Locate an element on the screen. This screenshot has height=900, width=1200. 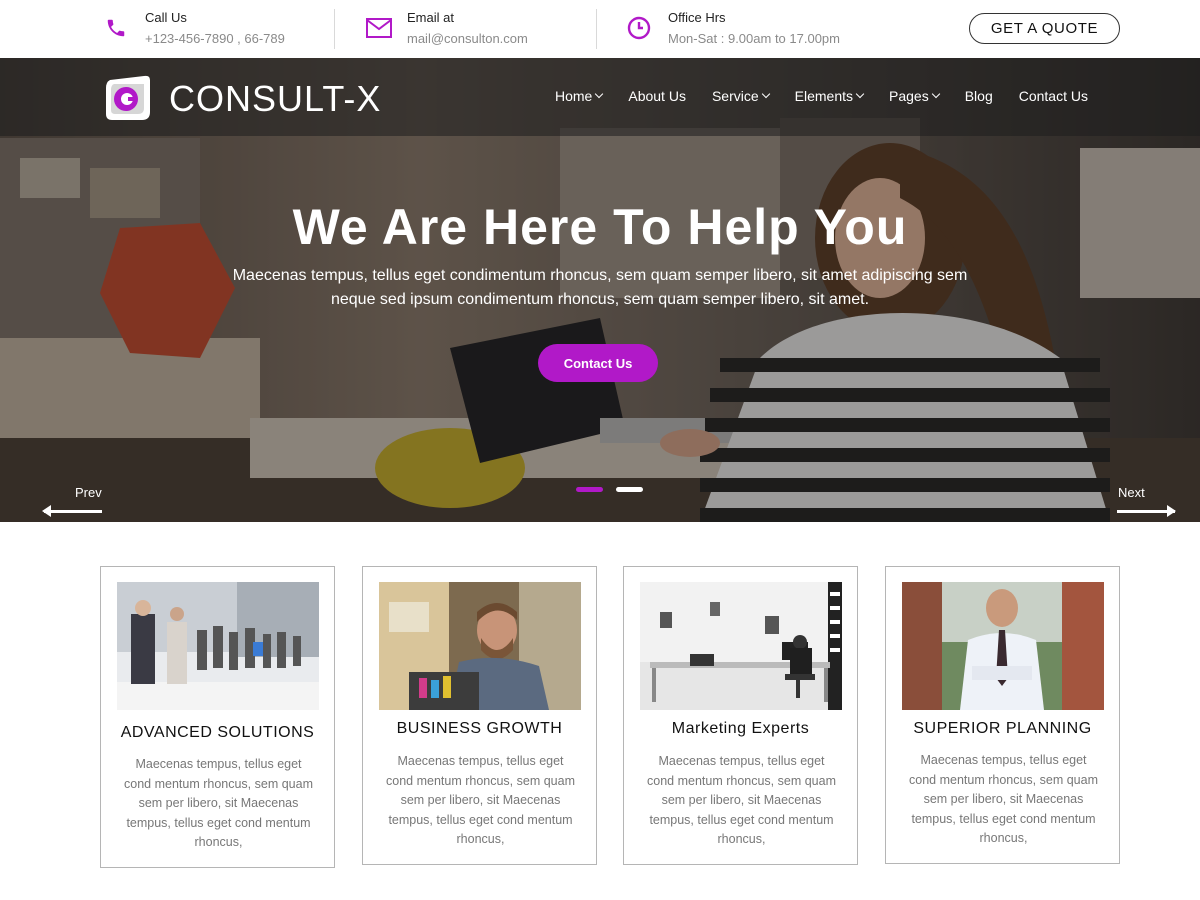
card-image-business-people is located at coordinates (218, 646).